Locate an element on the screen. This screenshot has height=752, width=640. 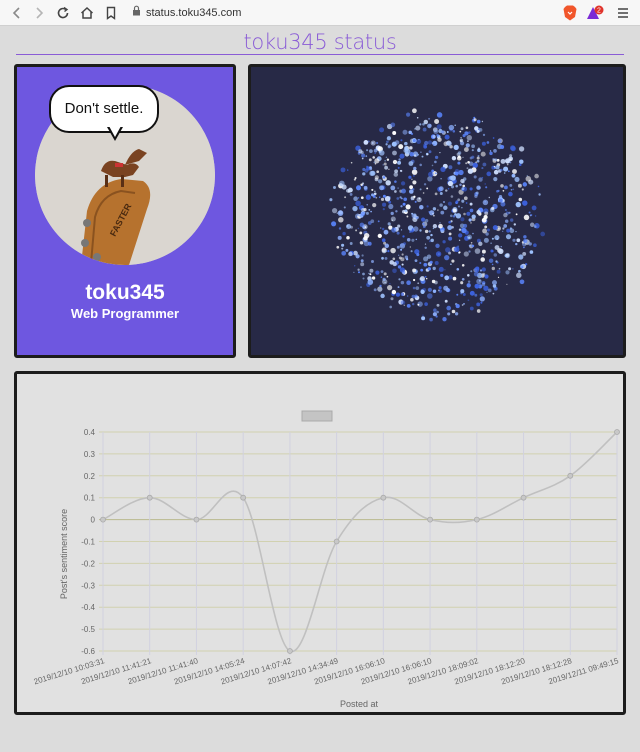
legend-swatch is located at coordinates (317, 416).